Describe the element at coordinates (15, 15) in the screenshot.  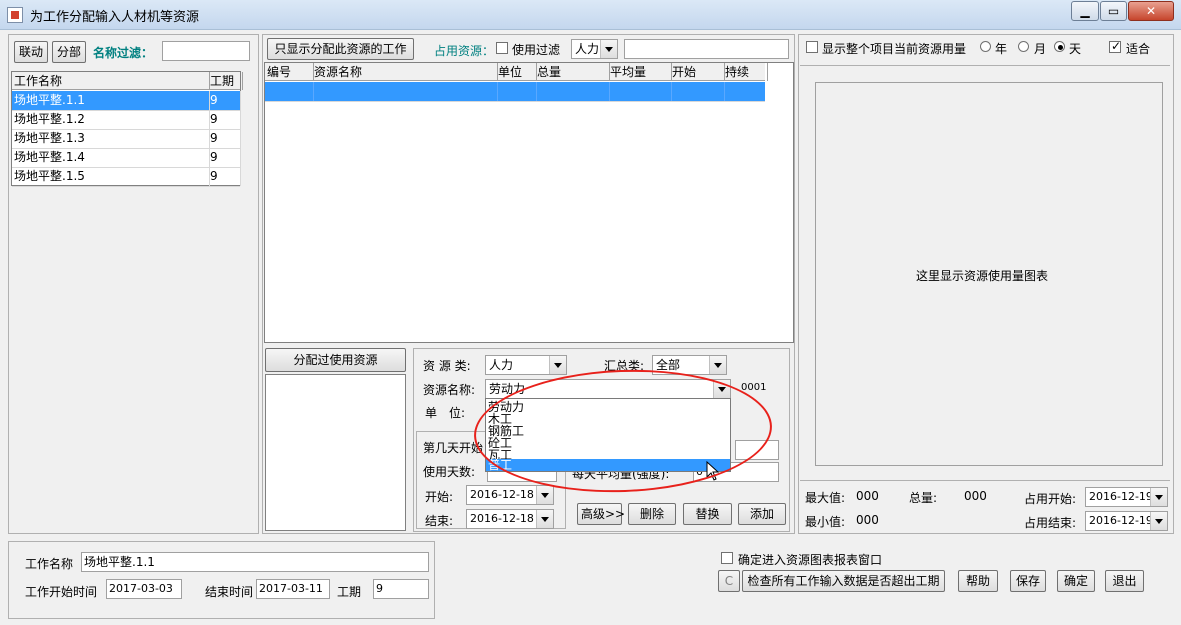
I see `app-icon` at that location.